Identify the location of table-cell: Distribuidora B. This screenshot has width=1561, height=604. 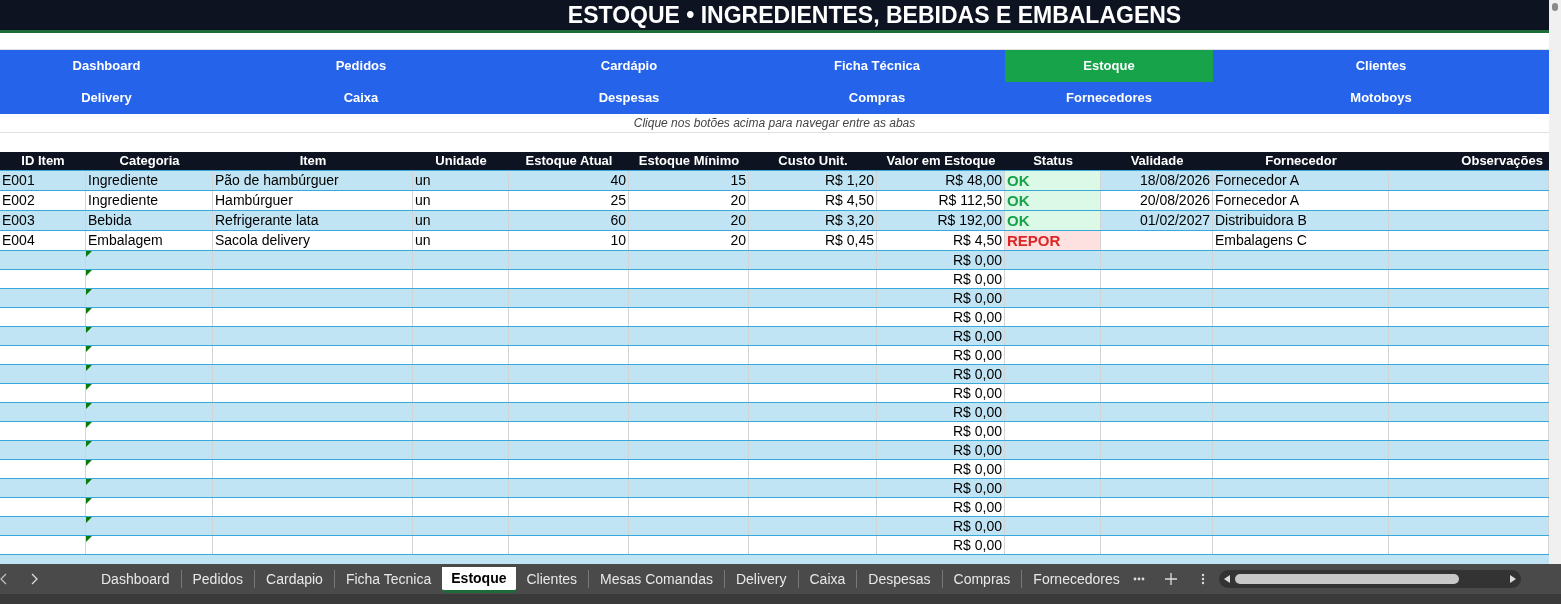
(1261, 220).